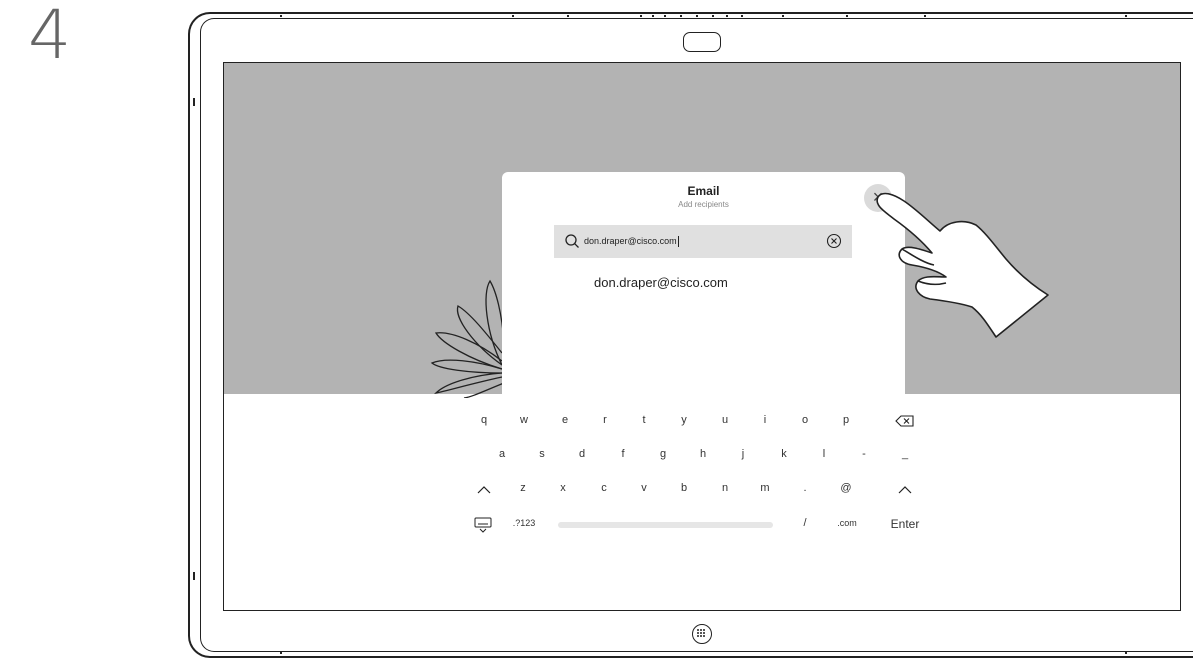 The width and height of the screenshot is (1193, 659). I want to click on key-u: u, so click(725, 420).